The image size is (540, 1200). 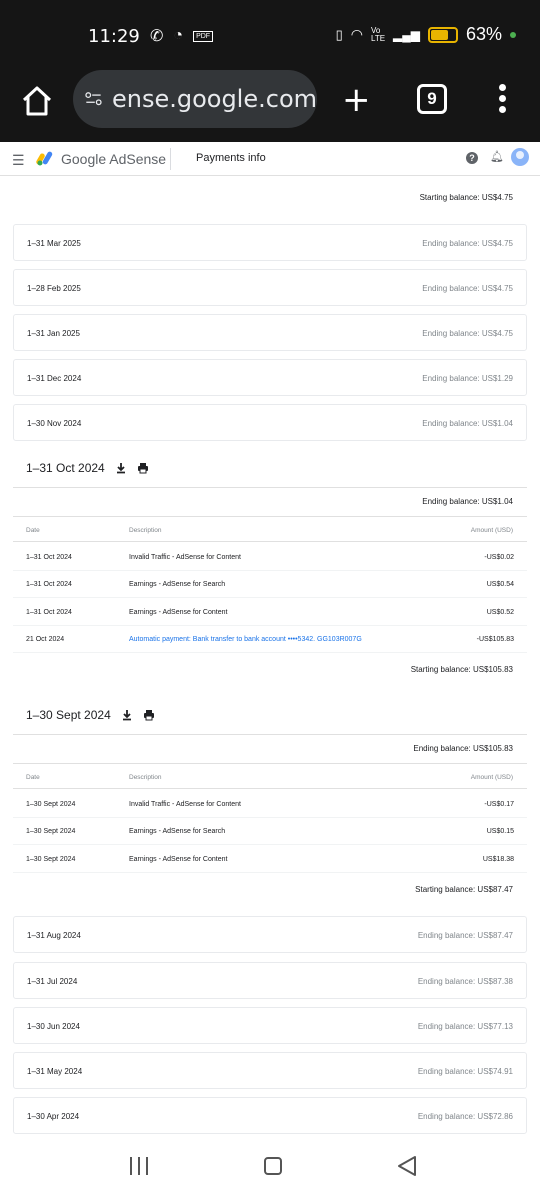 I want to click on month-row: 1–31 May 2024 Ending balance: US$74.91, so click(x=270, y=1070).